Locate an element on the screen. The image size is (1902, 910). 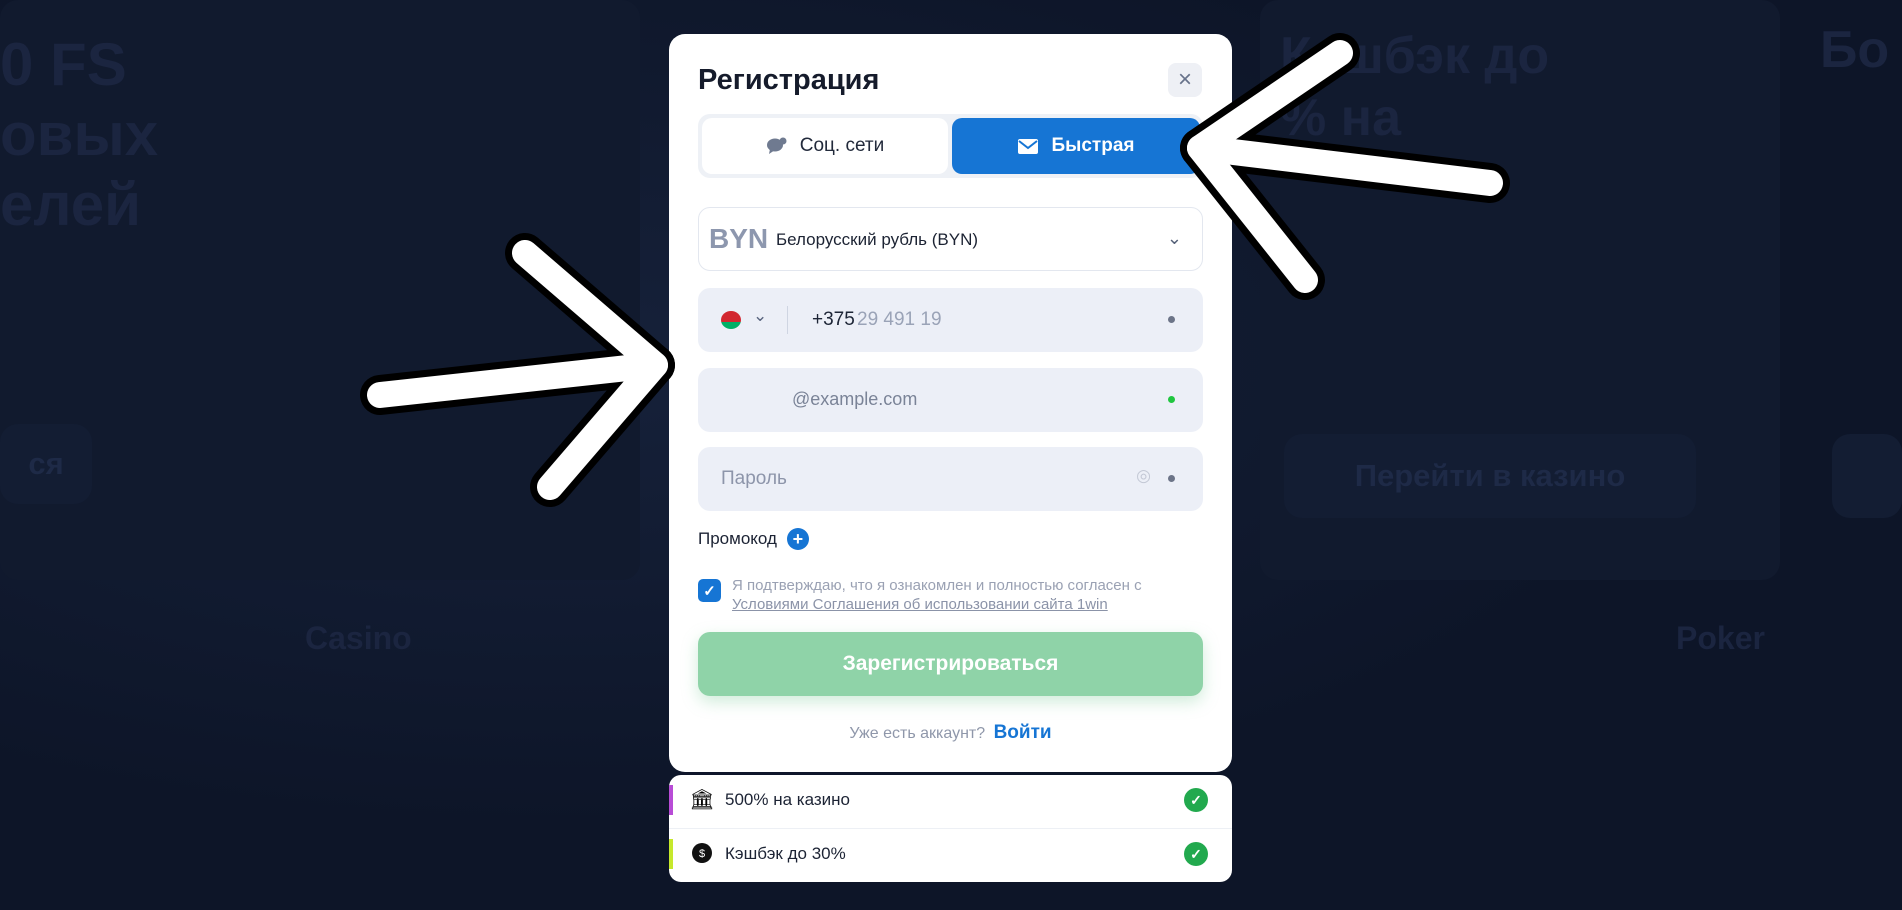
casino-icon: 🏛 is located at coordinates (702, 799).